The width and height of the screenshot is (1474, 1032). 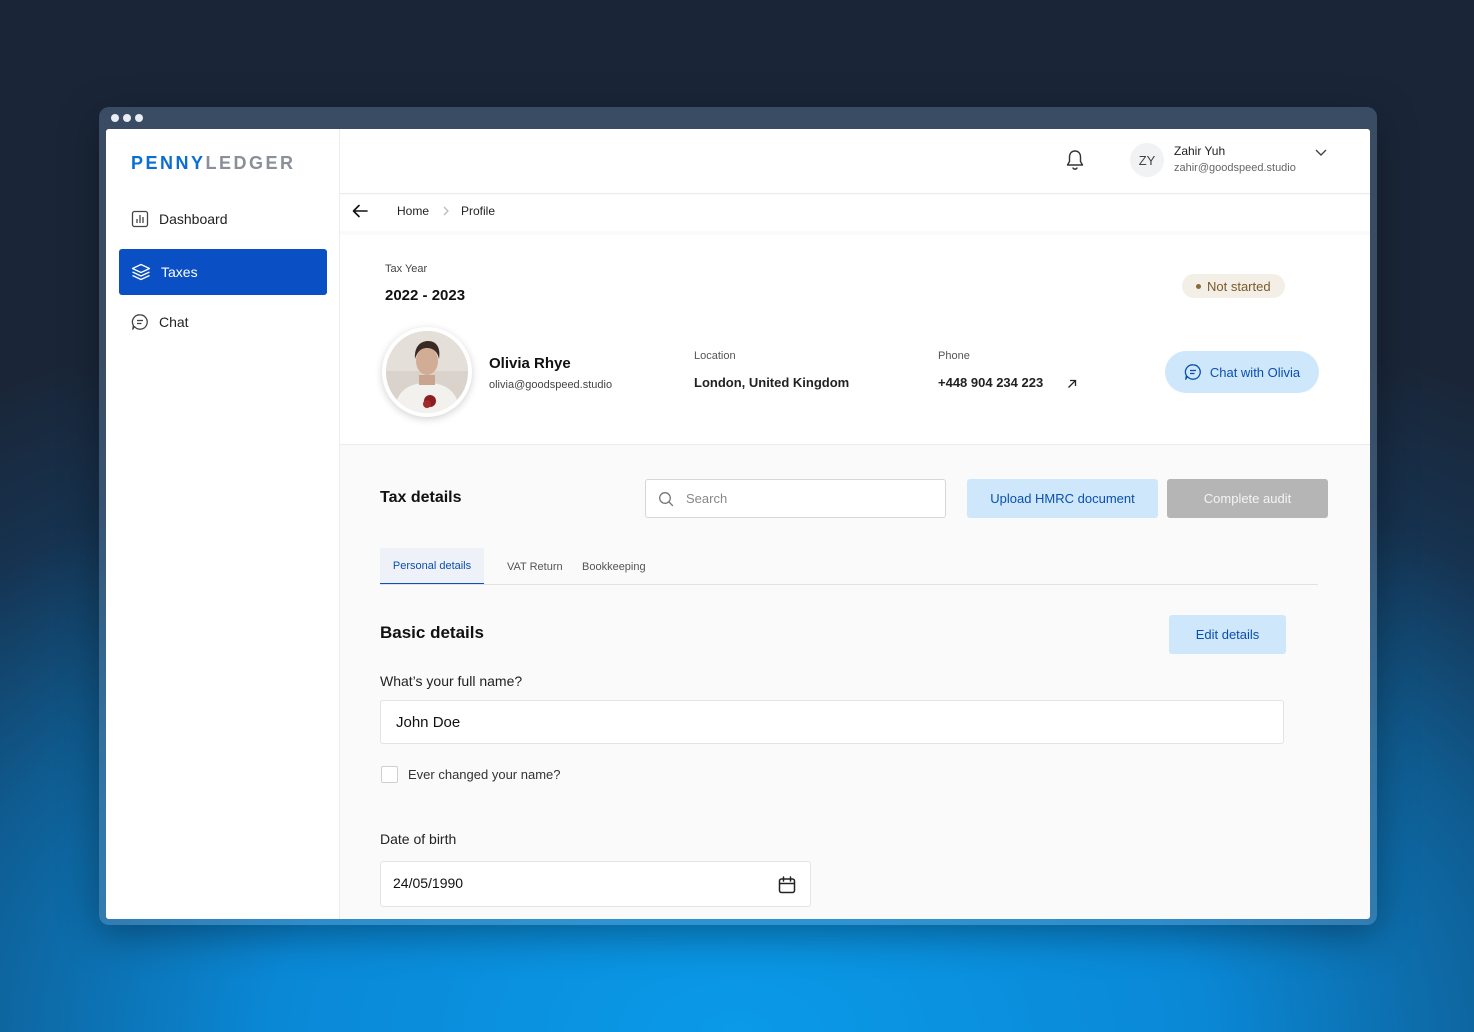 I want to click on complete-audit-button: Complete audit, so click(x=1247, y=498).